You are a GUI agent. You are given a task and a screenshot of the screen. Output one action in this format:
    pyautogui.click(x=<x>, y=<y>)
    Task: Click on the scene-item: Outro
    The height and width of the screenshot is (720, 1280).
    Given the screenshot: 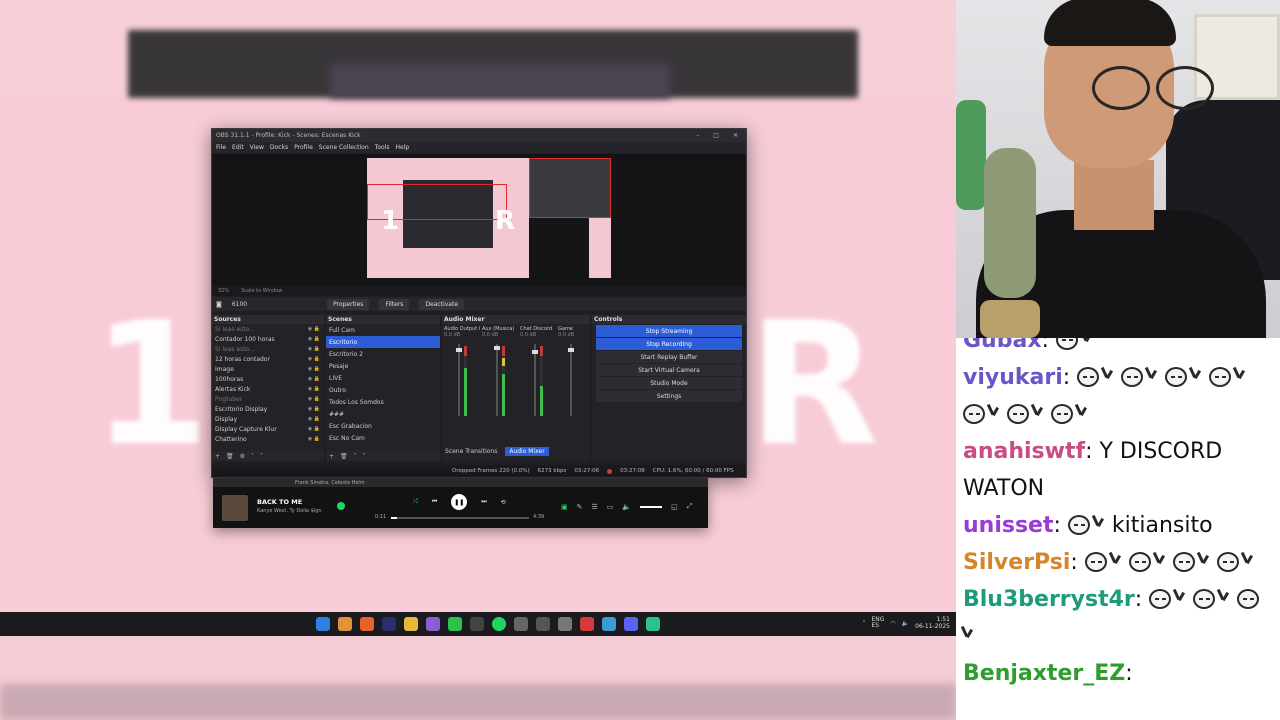 What is the action you would take?
    pyautogui.click(x=383, y=390)
    